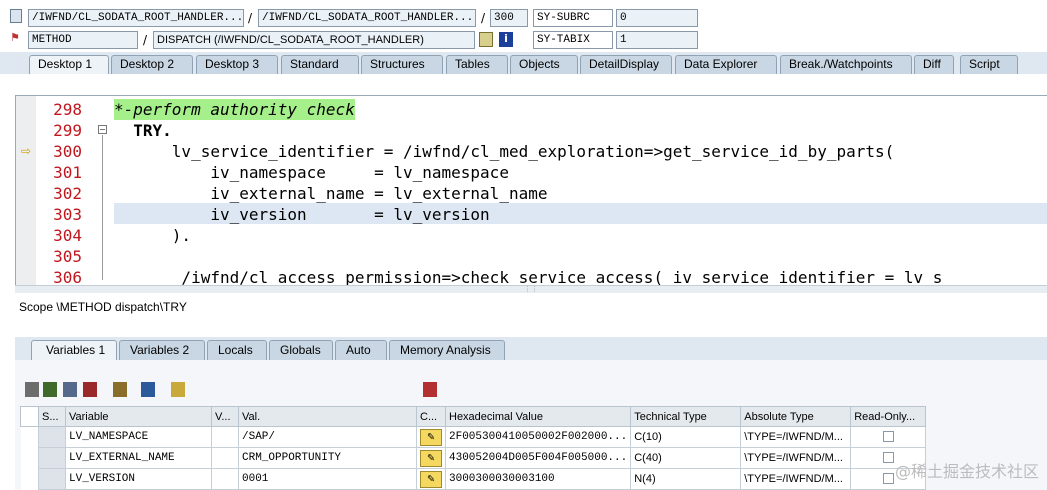 This screenshot has width=1047, height=490. What do you see at coordinates (178, 389) in the screenshot?
I see `goto-icon` at bounding box center [178, 389].